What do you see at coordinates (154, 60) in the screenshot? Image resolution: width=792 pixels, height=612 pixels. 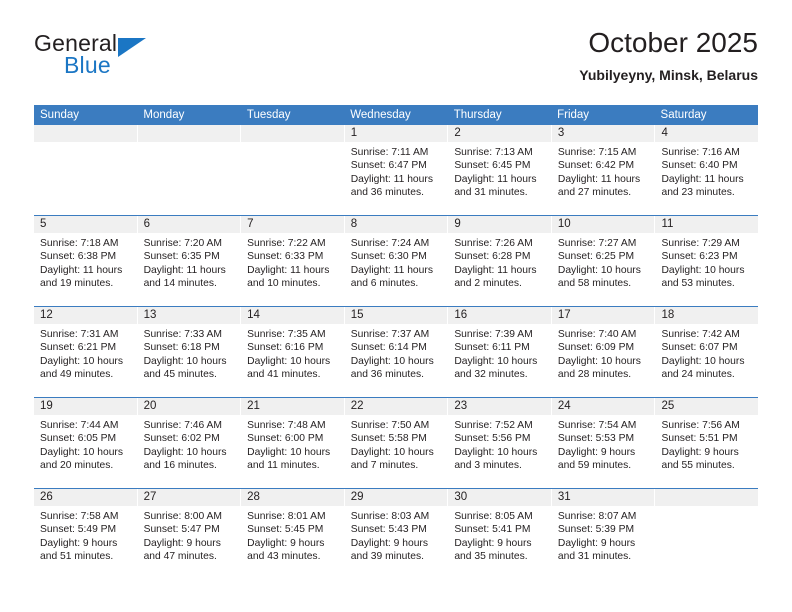 I see `generalblue-logo: General Blue` at bounding box center [154, 60].